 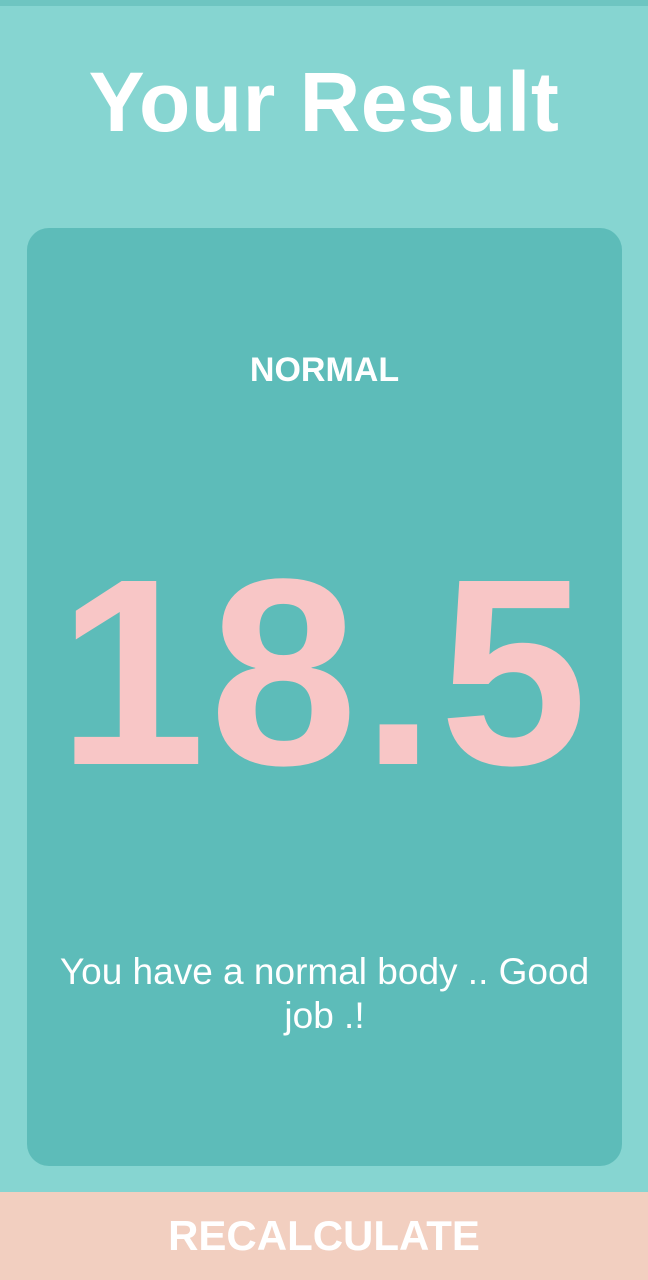 I want to click on status-bar-edge, so click(x=324, y=3).